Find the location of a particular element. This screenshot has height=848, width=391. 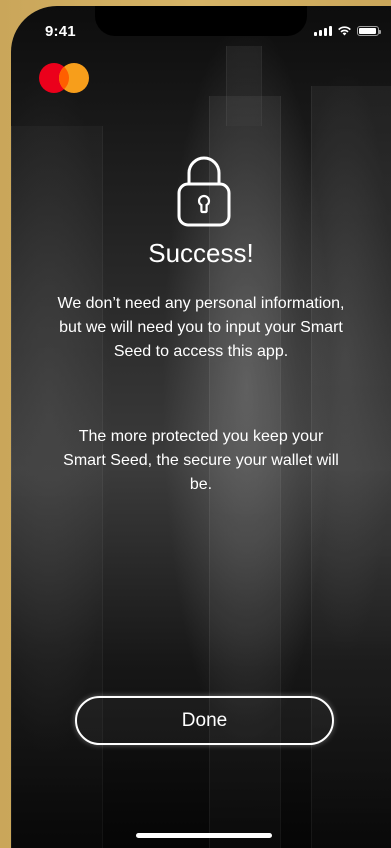

status-icons is located at coordinates (347, 30).